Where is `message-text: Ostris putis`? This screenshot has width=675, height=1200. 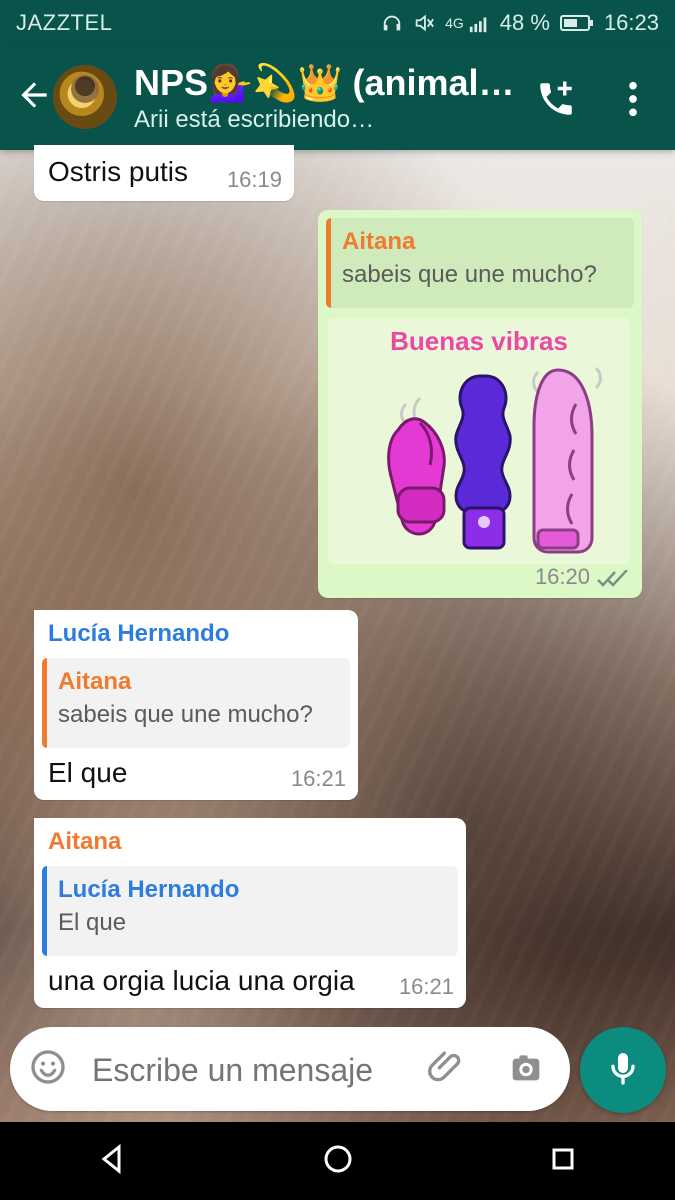 message-text: Ostris putis is located at coordinates (118, 171).